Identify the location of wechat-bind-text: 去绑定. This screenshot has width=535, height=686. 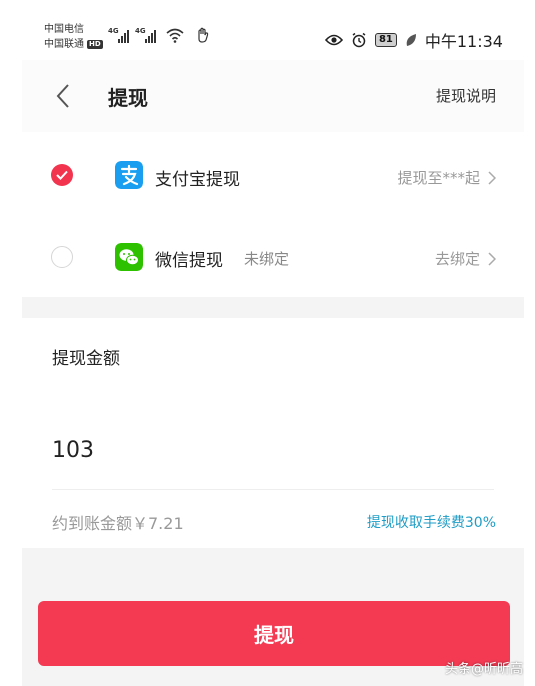
(457, 259).